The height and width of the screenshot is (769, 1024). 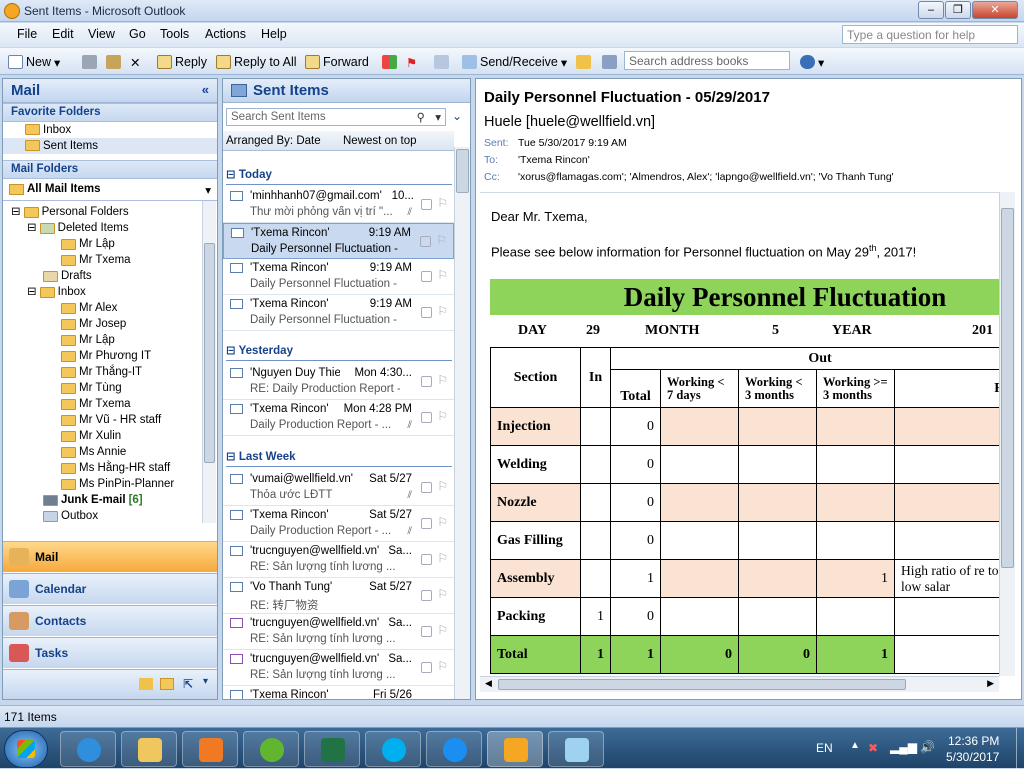 I want to click on menu-edit: Edit, so click(x=63, y=34).